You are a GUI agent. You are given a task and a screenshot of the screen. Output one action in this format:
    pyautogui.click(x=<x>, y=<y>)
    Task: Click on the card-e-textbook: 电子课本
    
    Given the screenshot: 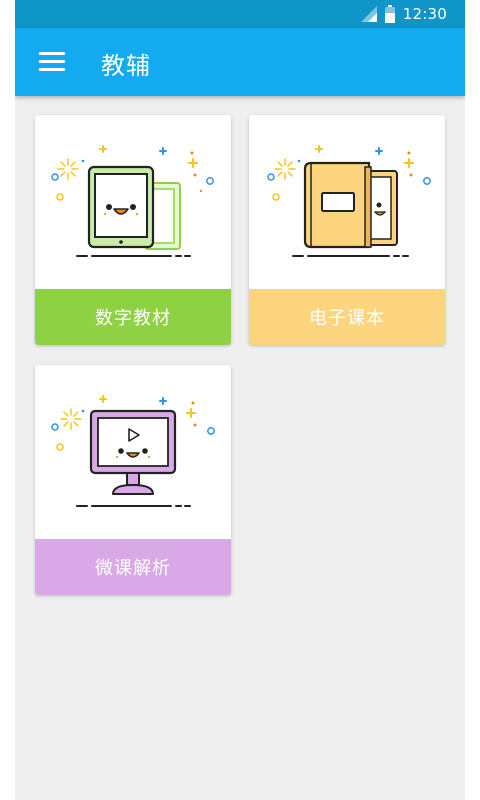 What is the action you would take?
    pyautogui.click(x=347, y=230)
    